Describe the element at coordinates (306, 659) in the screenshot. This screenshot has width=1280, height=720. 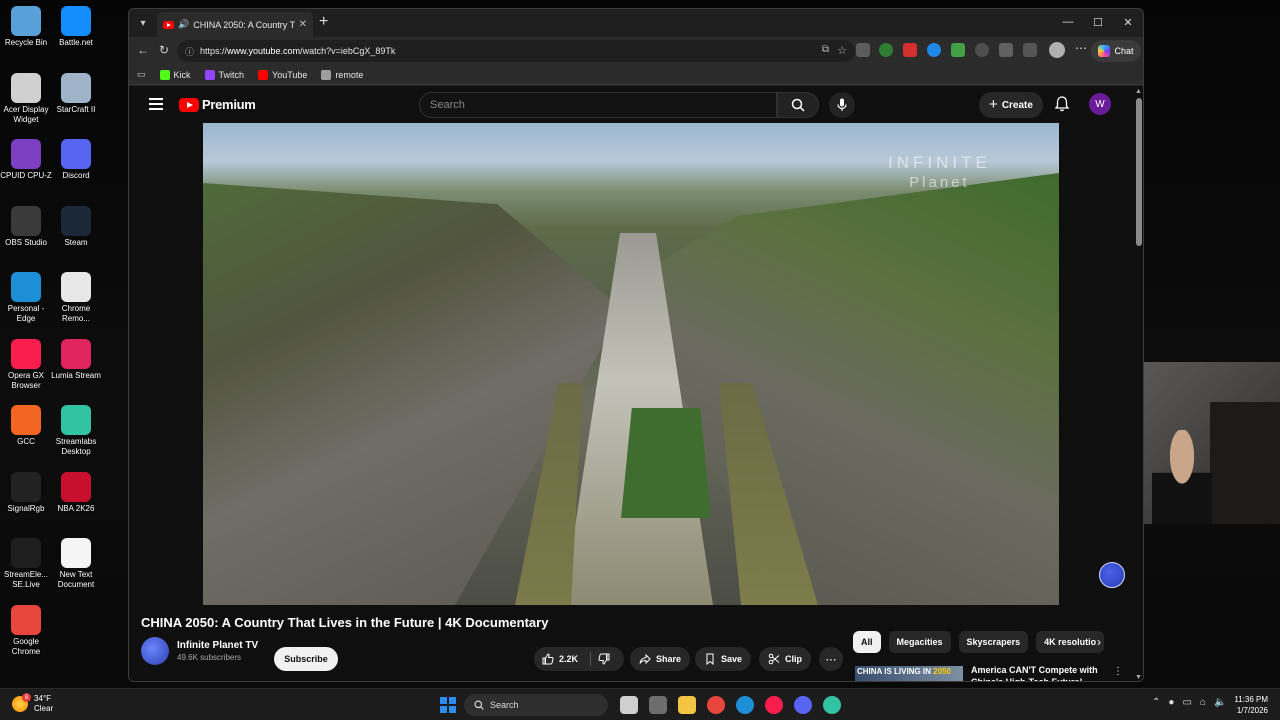
I see `subscribe-button: Subscribe` at that location.